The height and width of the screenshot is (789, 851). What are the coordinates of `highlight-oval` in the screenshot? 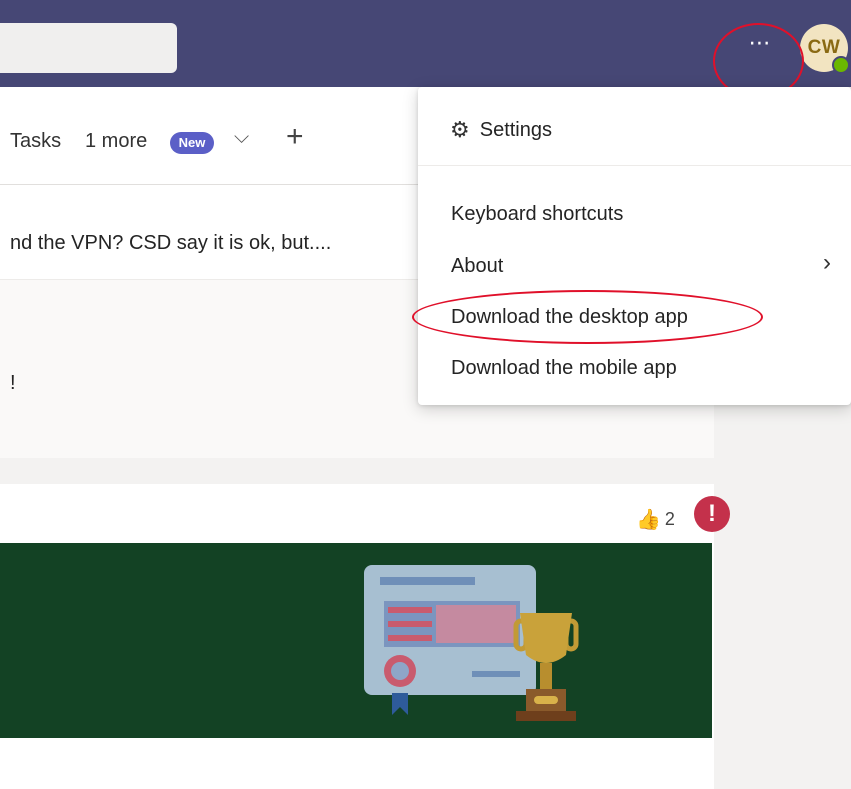 It's located at (587, 317).